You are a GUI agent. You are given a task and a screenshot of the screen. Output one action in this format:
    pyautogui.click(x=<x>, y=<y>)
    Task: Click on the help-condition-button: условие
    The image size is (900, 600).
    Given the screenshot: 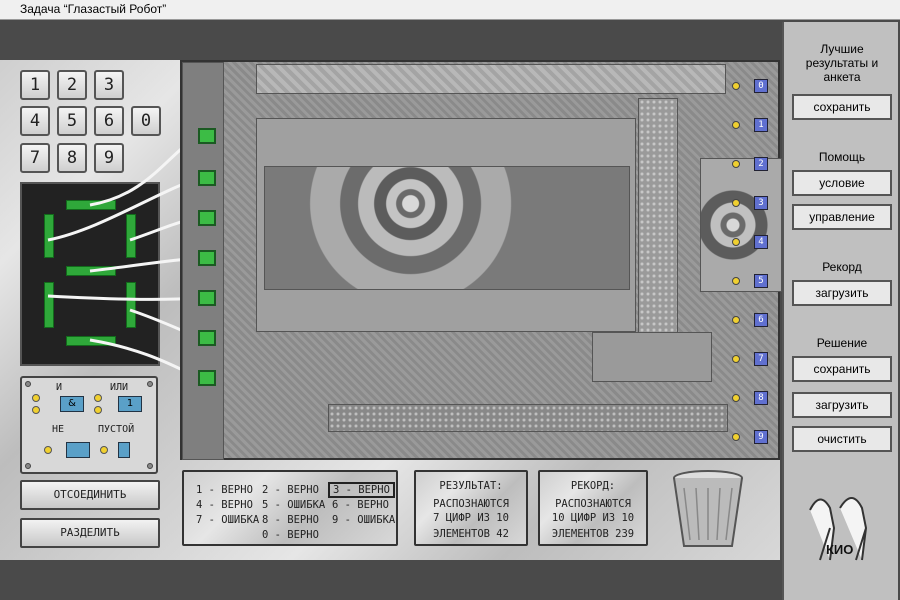 What is the action you would take?
    pyautogui.click(x=842, y=183)
    